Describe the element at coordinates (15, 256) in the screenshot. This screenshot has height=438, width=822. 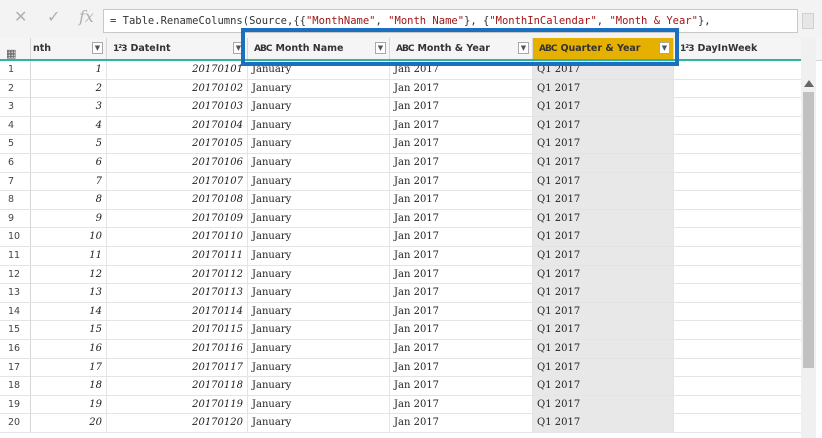
I see `row-number: 11` at that location.